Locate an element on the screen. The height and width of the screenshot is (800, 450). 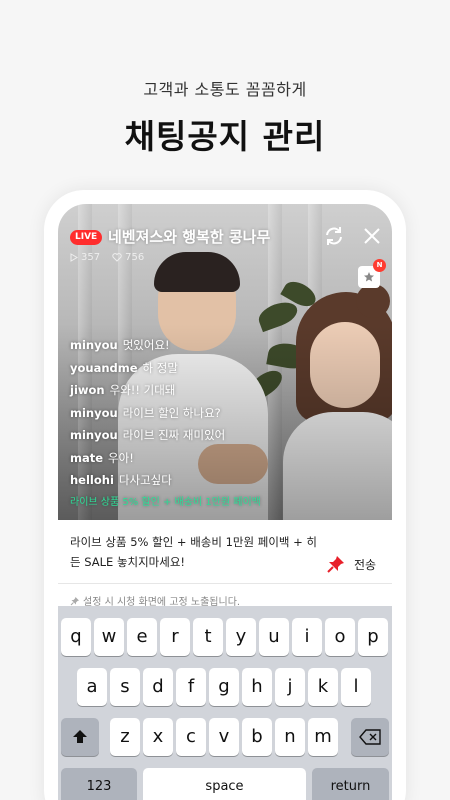
send-button: 전송 is located at coordinates (365, 564).